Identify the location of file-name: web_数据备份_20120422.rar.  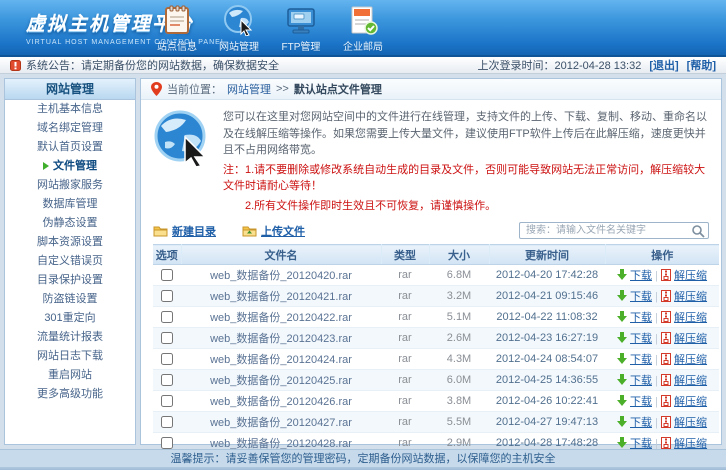
(281, 317).